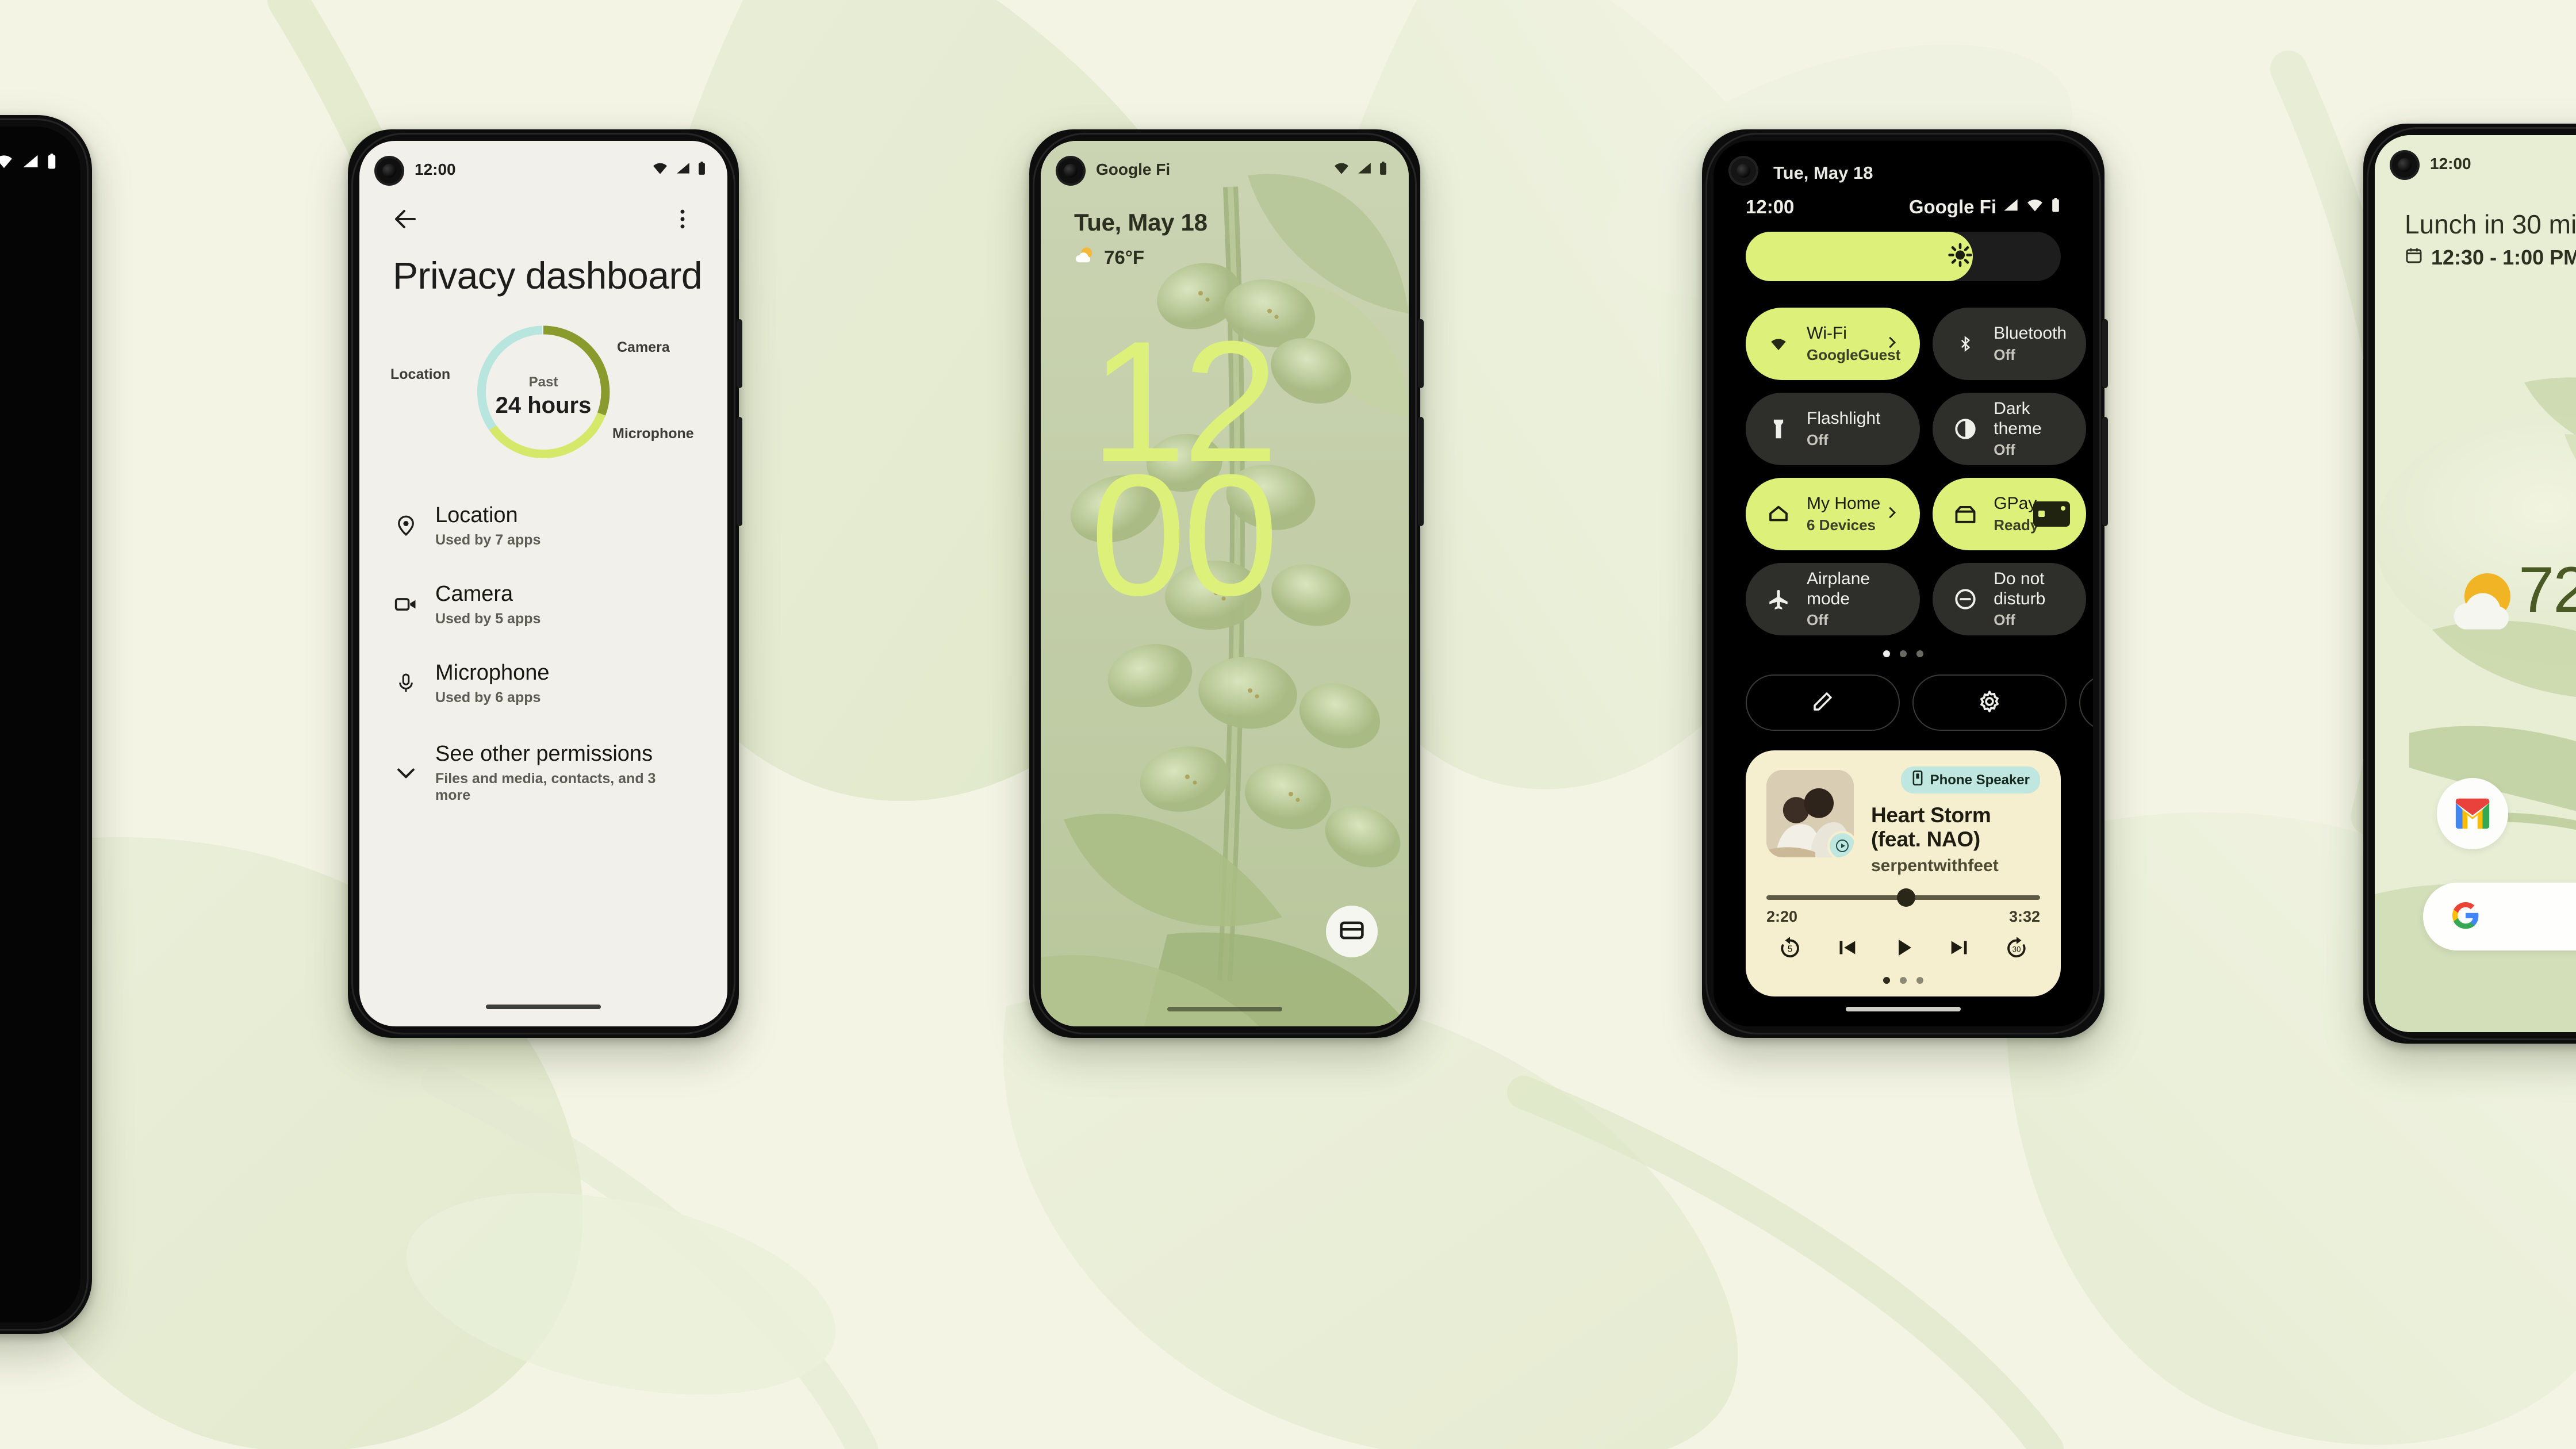 The image size is (2576, 1449). I want to click on phone-notification-shade: Bluetooth Dark theme Phone Speaker, so click(46, 724).